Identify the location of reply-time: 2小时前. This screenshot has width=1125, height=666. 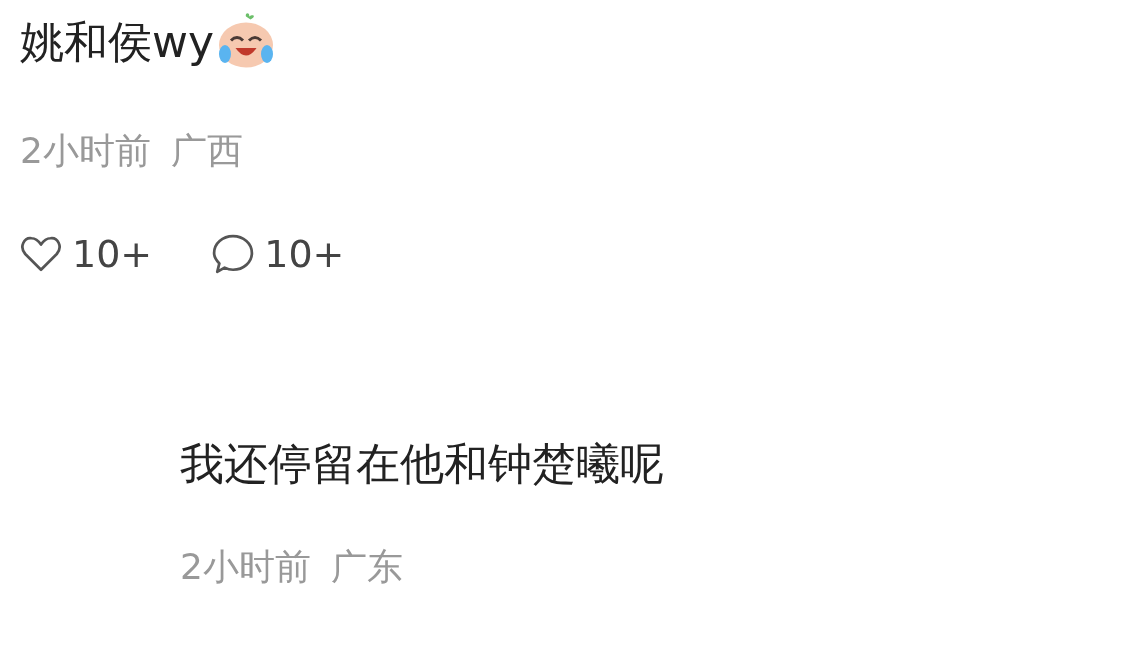
(245, 566).